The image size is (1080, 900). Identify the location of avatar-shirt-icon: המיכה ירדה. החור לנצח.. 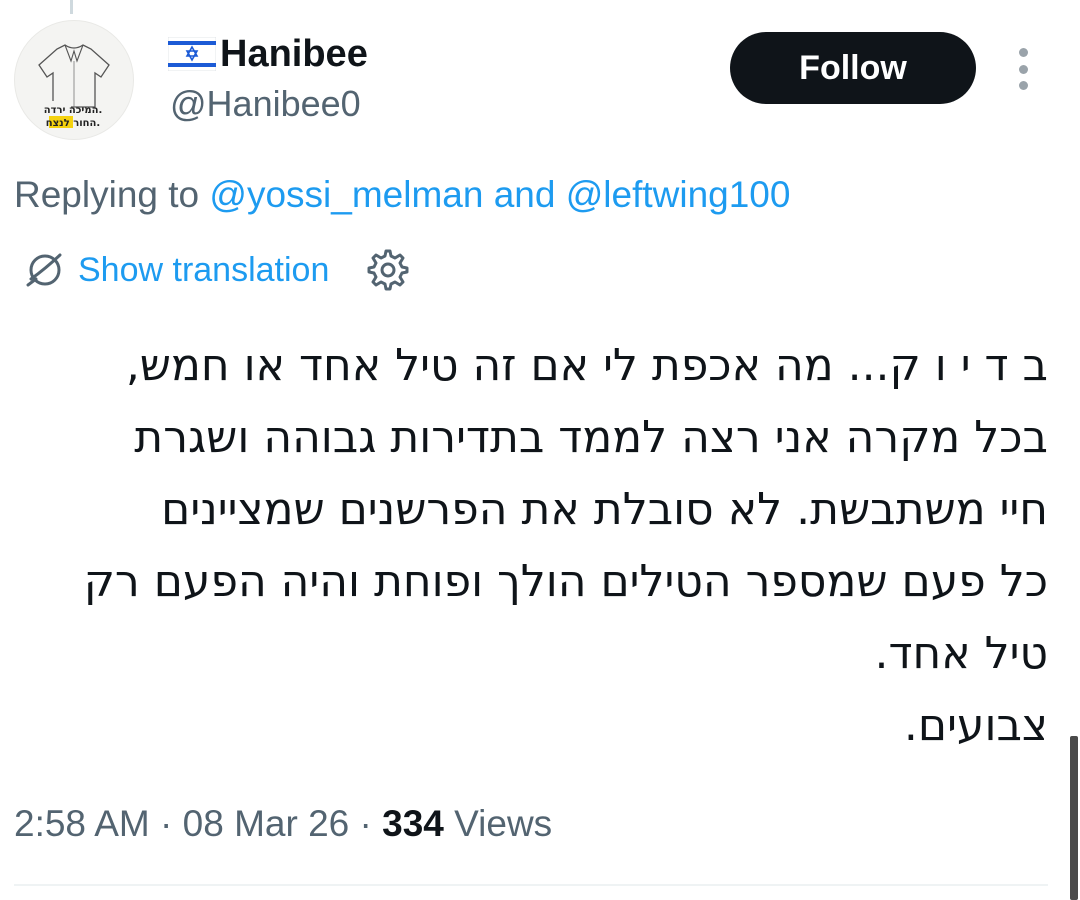
(74, 86).